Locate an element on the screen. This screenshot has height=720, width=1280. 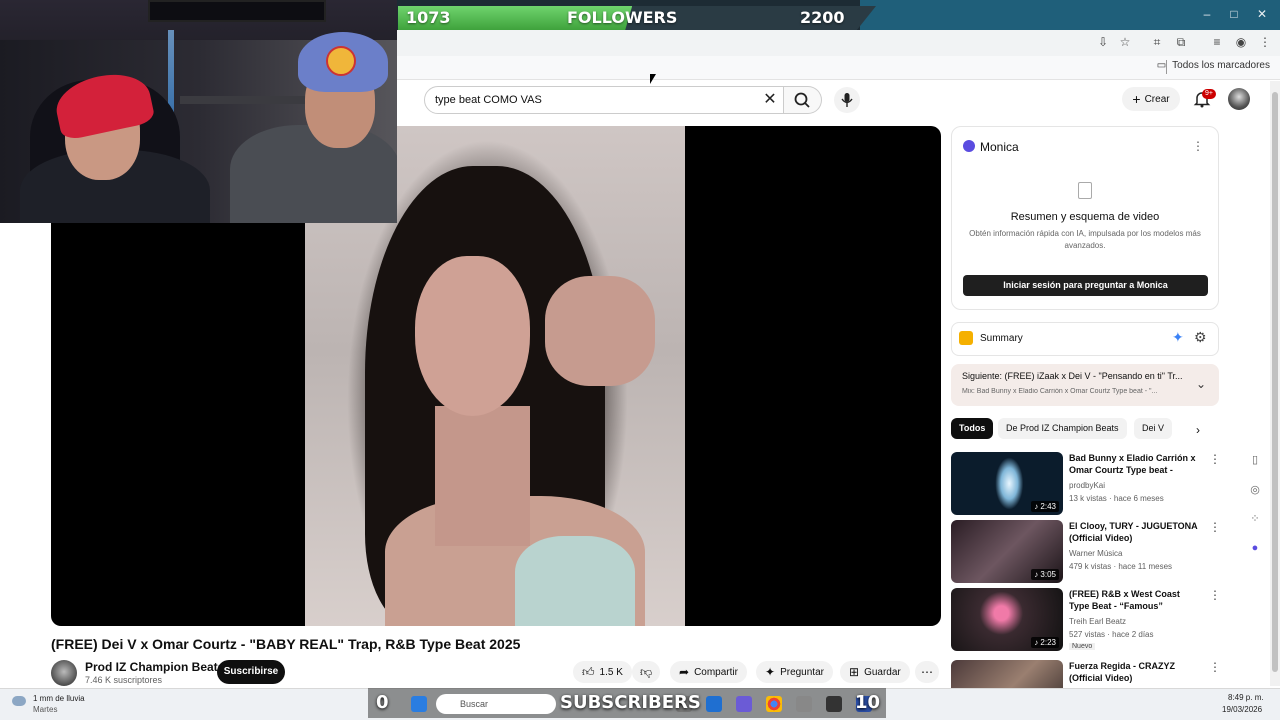
duration-badge: ♪ 3:05 is located at coordinates (1045, 574).